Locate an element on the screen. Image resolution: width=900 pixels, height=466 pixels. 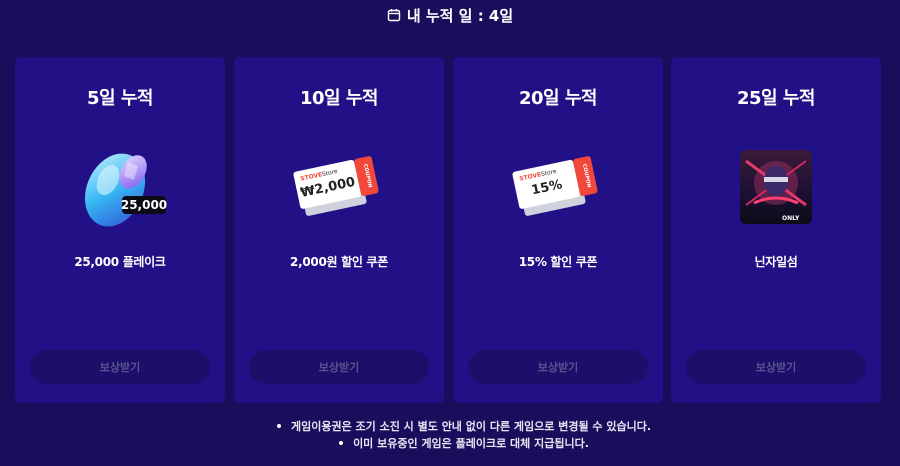
calendar-icon is located at coordinates (394, 15).